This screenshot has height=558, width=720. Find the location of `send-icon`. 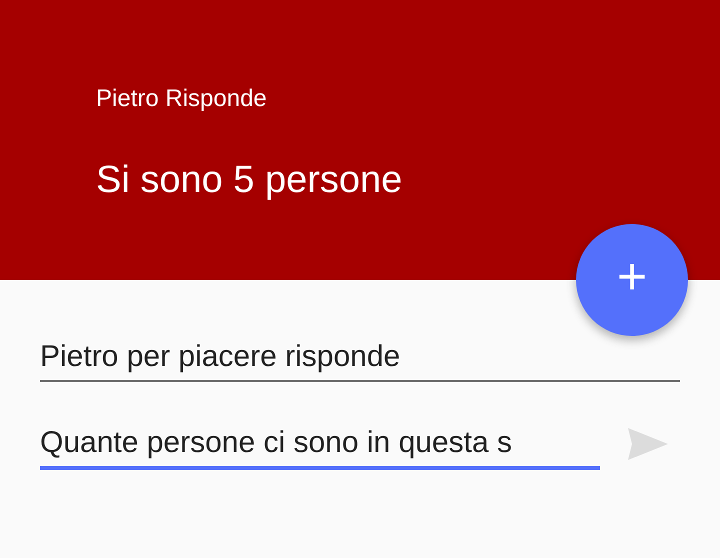

send-icon is located at coordinates (648, 444).